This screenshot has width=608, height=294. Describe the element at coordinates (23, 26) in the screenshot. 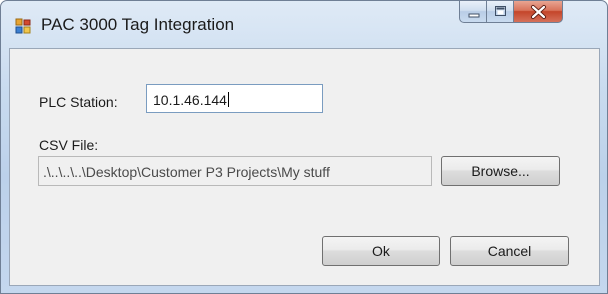

I see `app-window-icon` at that location.